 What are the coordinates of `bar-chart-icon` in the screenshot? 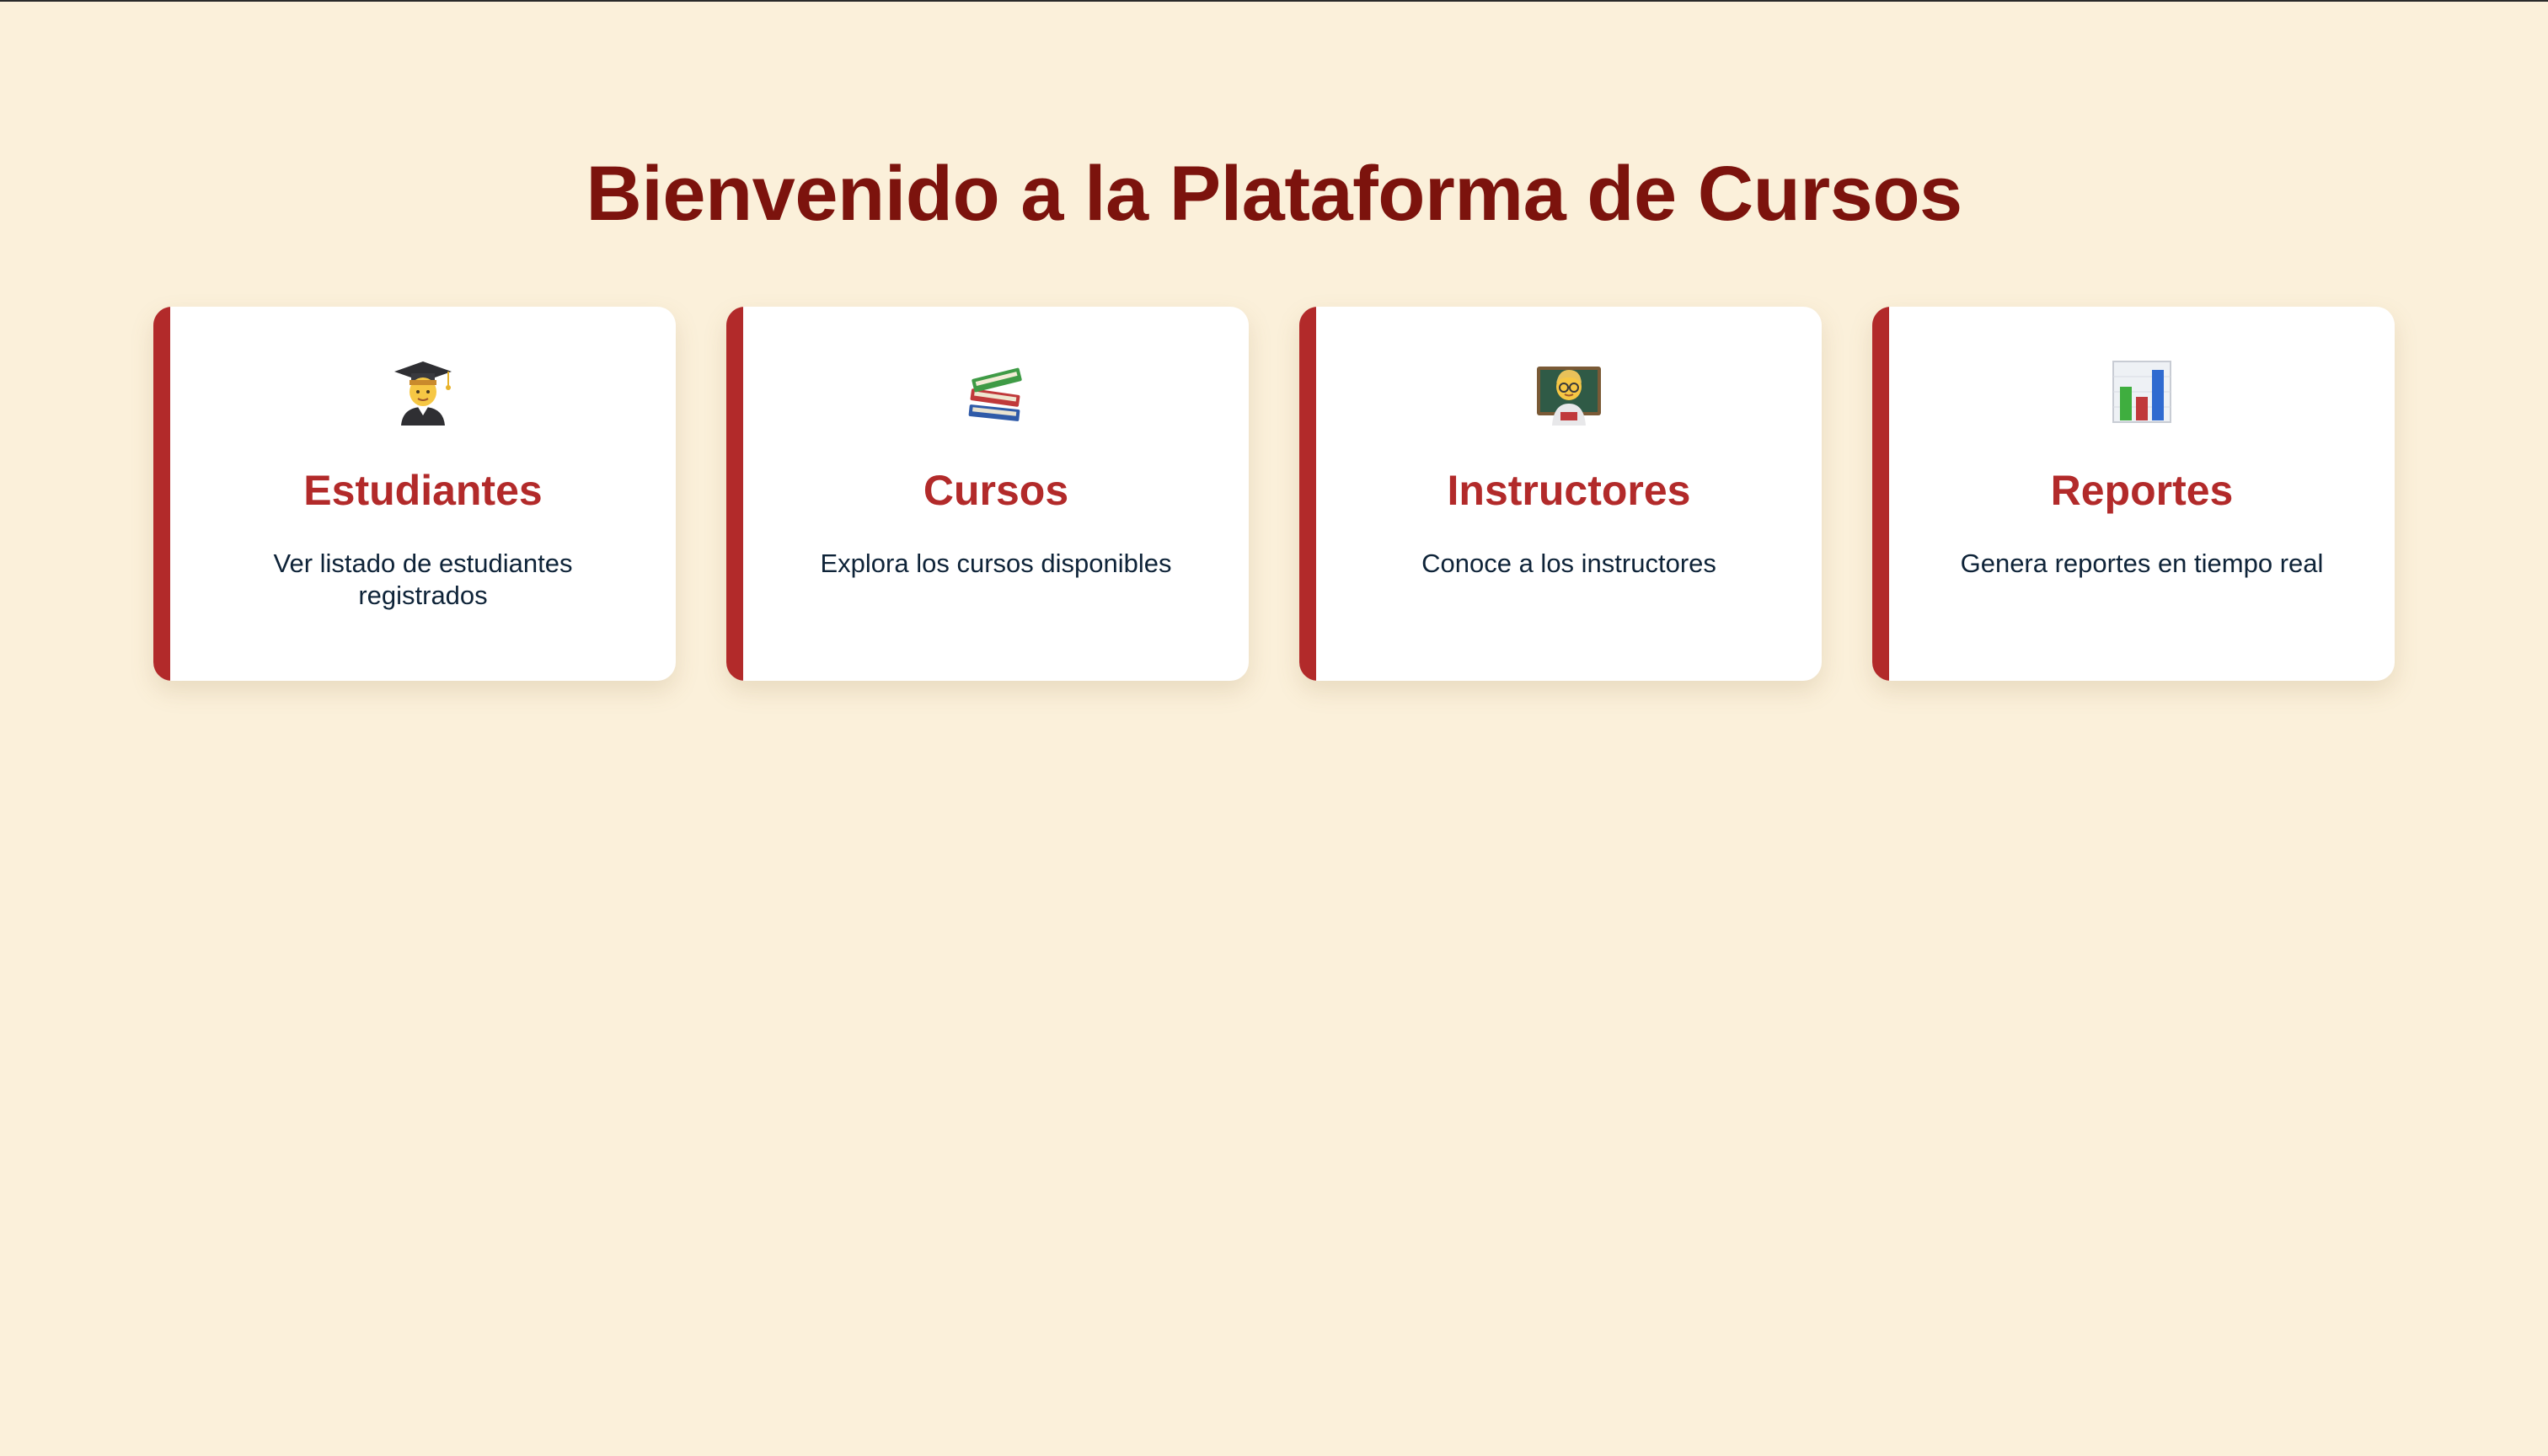 It's located at (2142, 392).